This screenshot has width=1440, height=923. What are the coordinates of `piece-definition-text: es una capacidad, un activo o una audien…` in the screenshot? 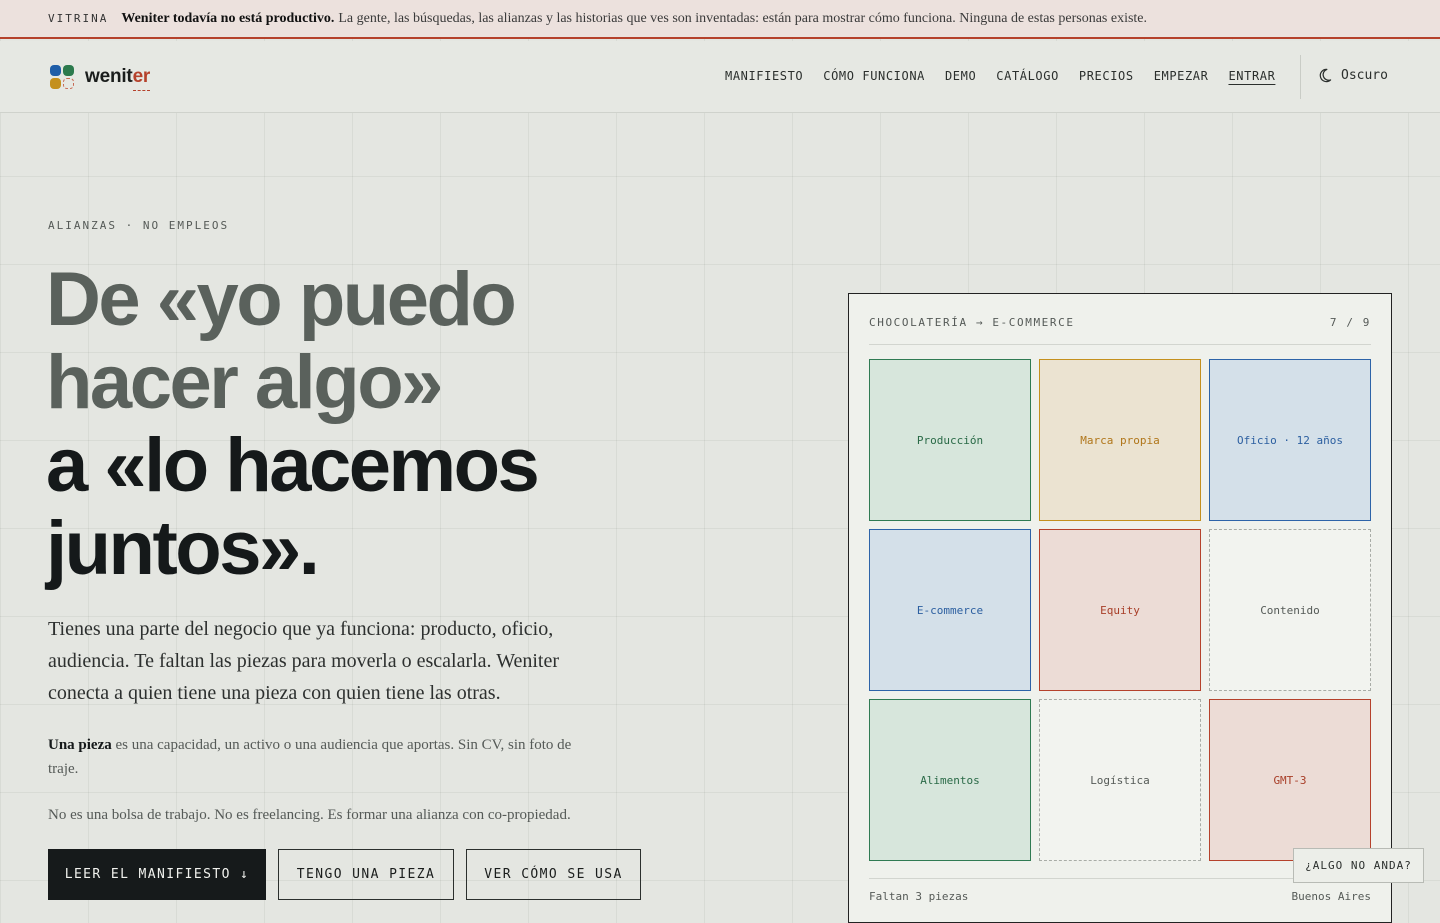 It's located at (310, 757).